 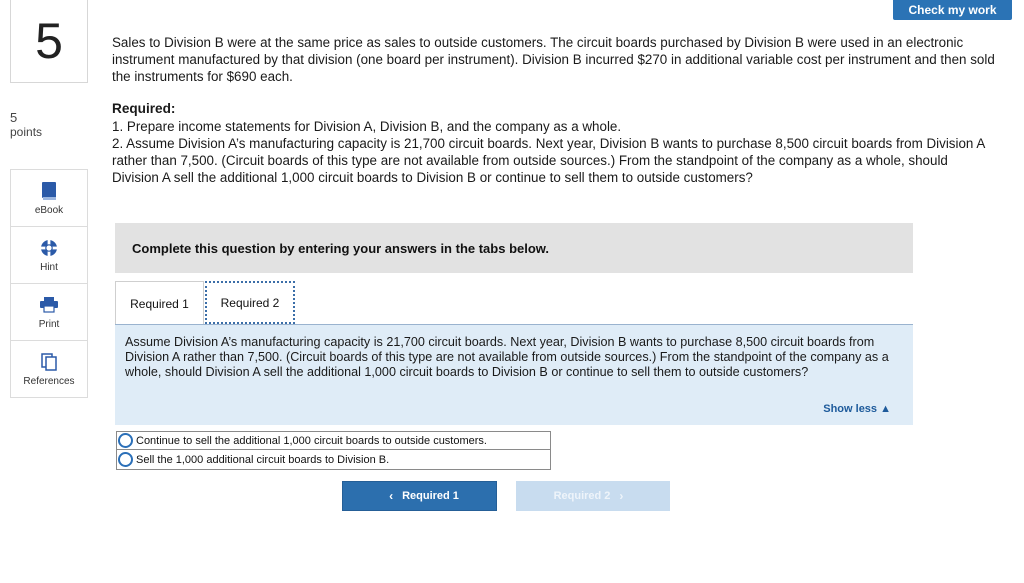 I want to click on check-my-work-button: Check my work, so click(x=952, y=10).